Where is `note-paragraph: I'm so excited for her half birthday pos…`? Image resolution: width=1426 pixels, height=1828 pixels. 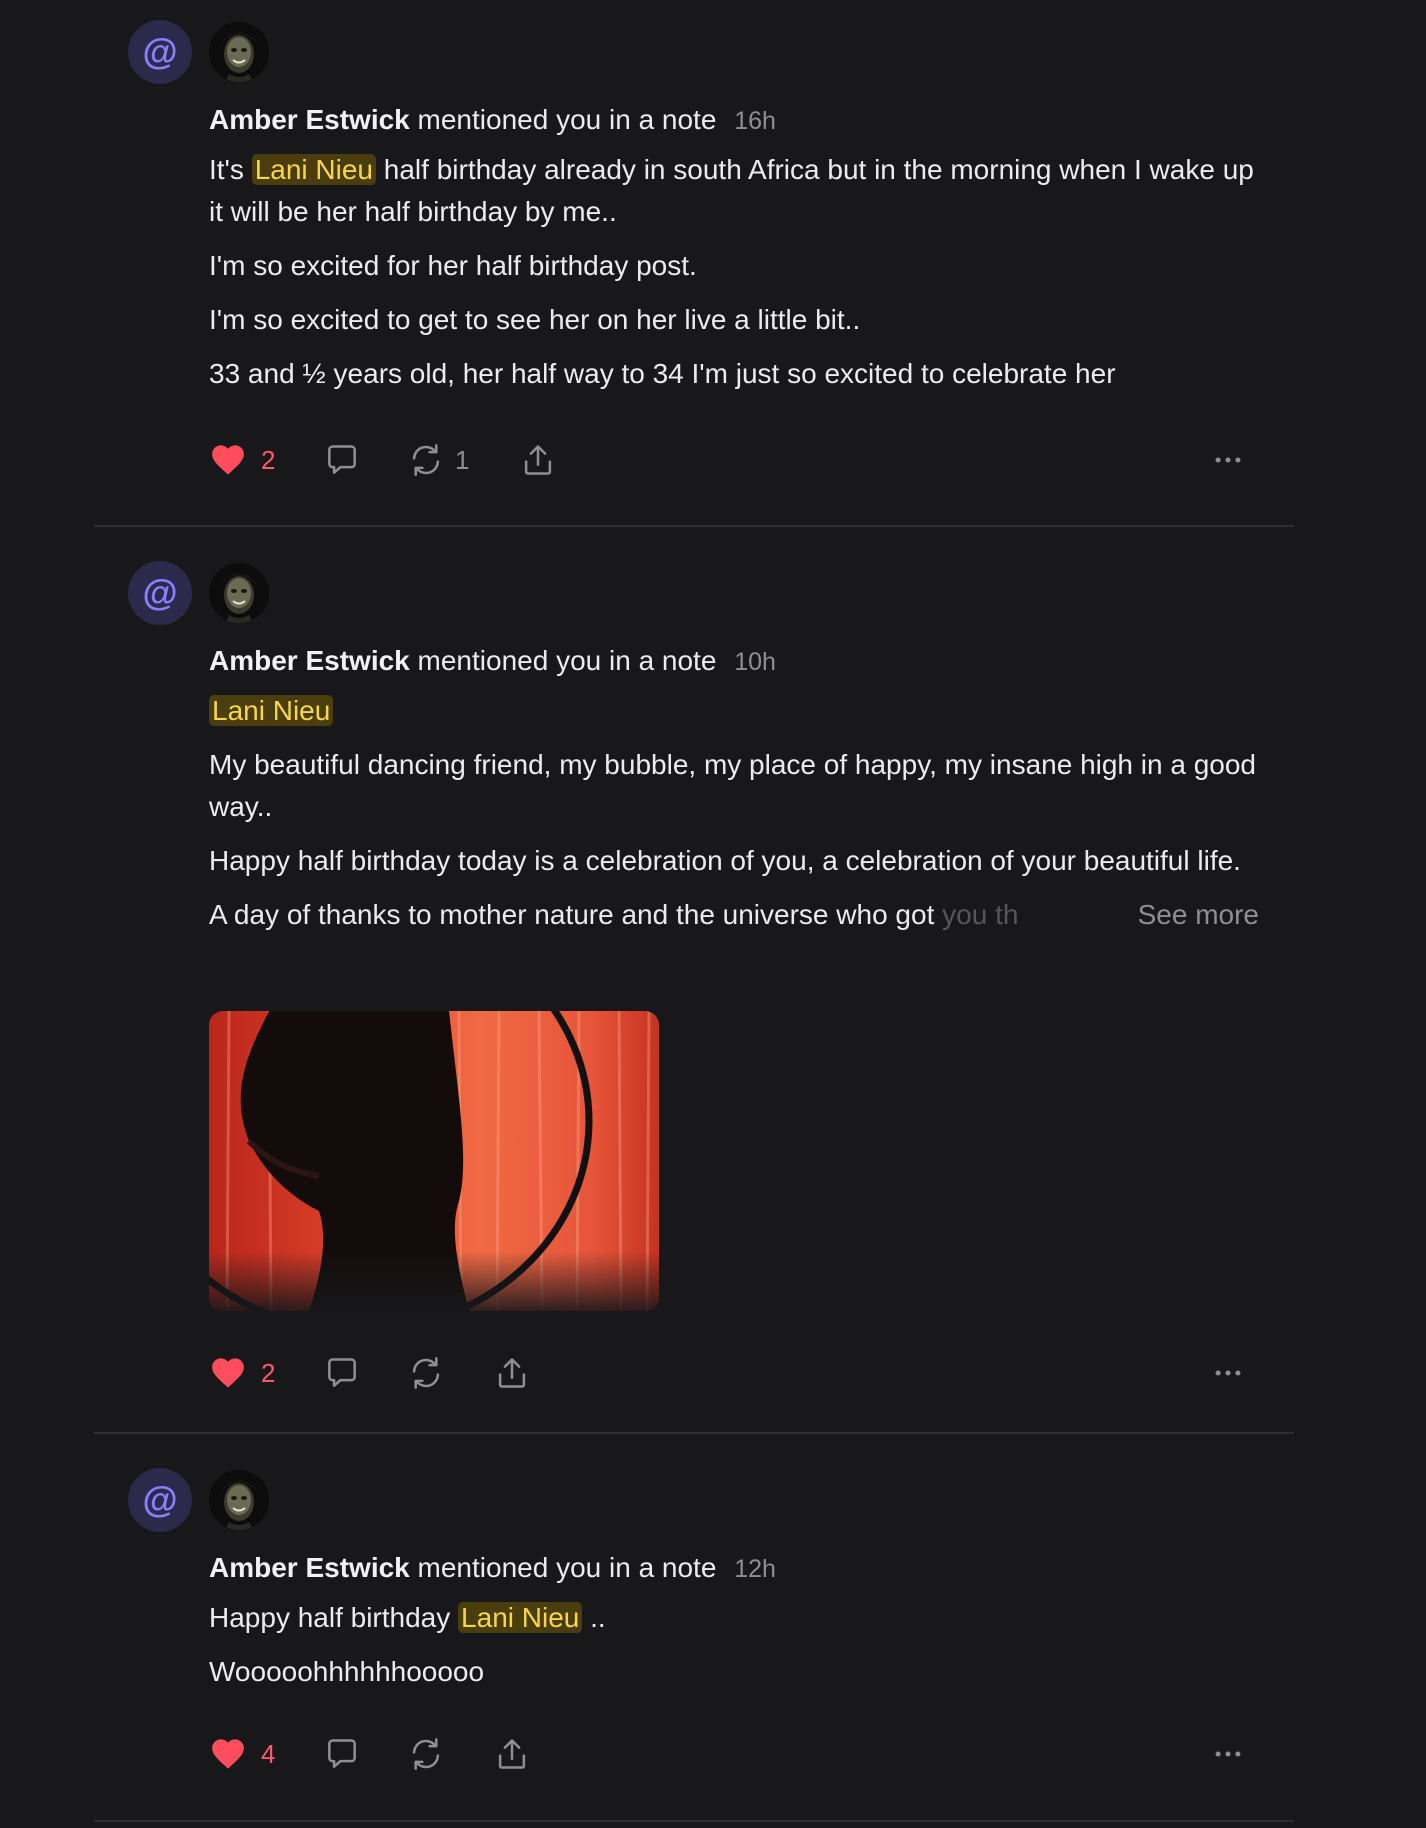 note-paragraph: I'm so excited for her half birthday pos… is located at coordinates (453, 265).